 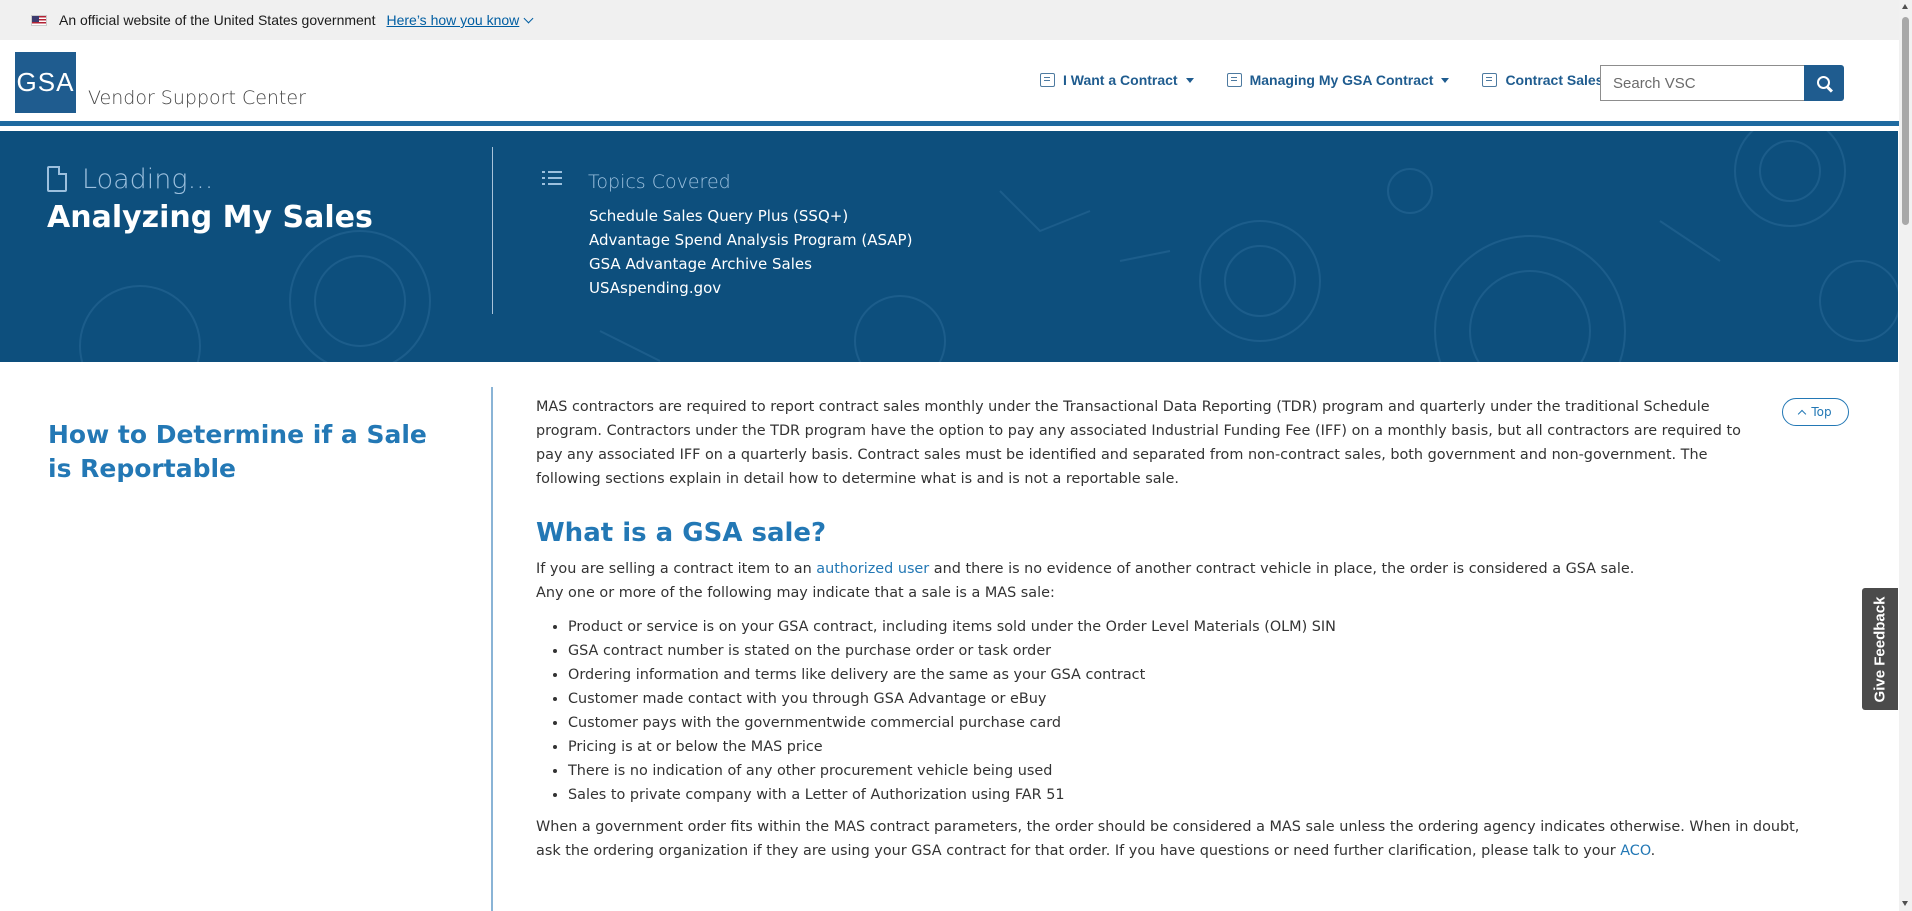 What do you see at coordinates (872, 569) in the screenshot?
I see `authorized-user-link: authorized user` at bounding box center [872, 569].